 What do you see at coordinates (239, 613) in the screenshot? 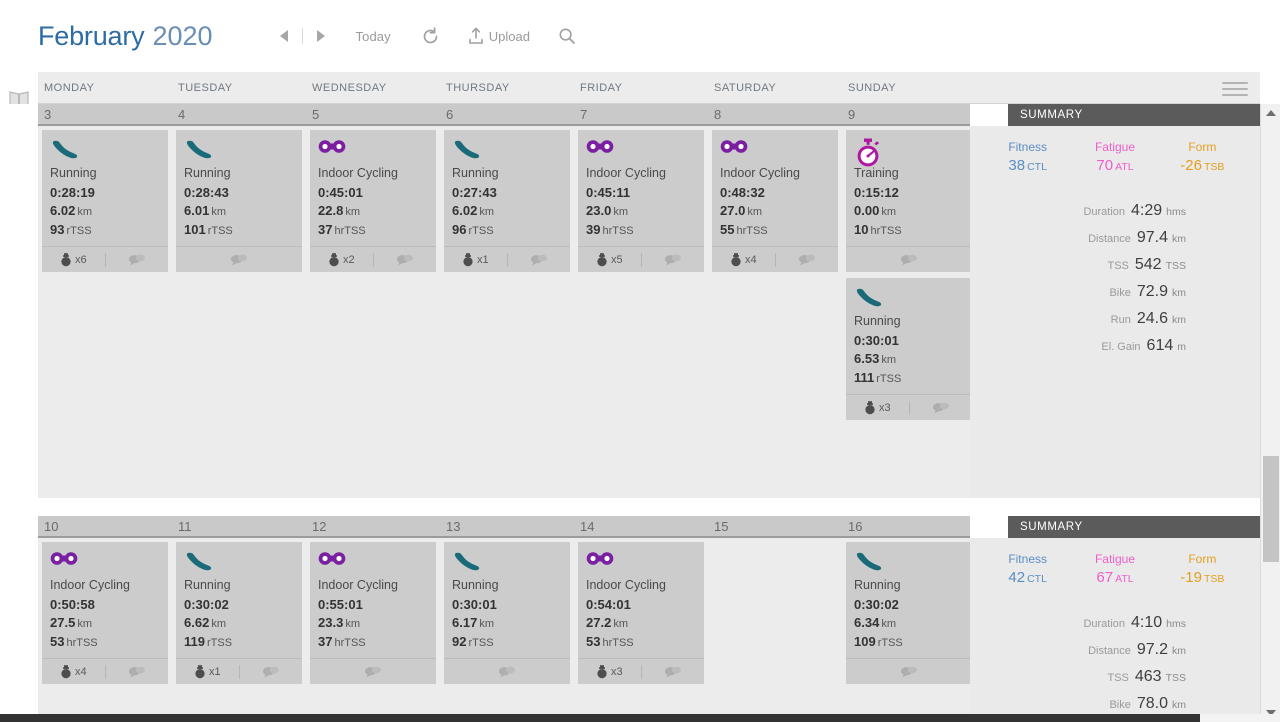
I see `activity-card: Running 0:30:02 6.62 km 119 rTSS x1` at bounding box center [239, 613].